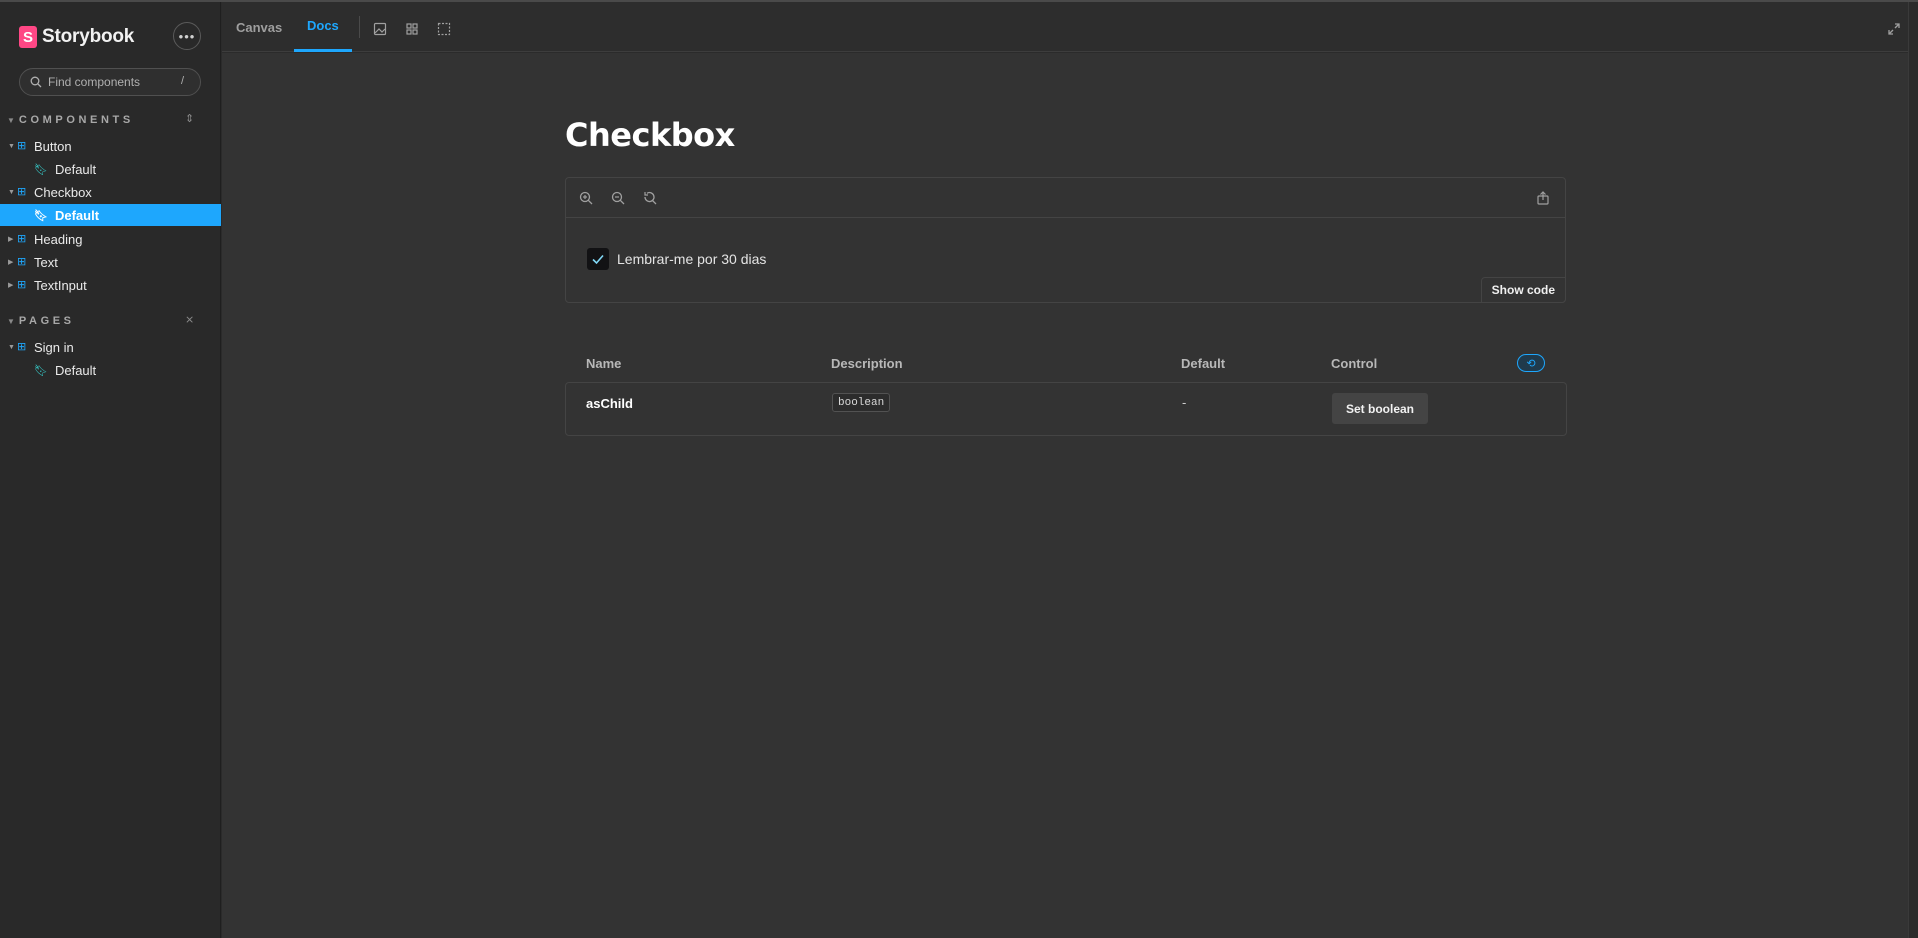 The height and width of the screenshot is (938, 1918). What do you see at coordinates (380, 29) in the screenshot?
I see `image-background-icon` at bounding box center [380, 29].